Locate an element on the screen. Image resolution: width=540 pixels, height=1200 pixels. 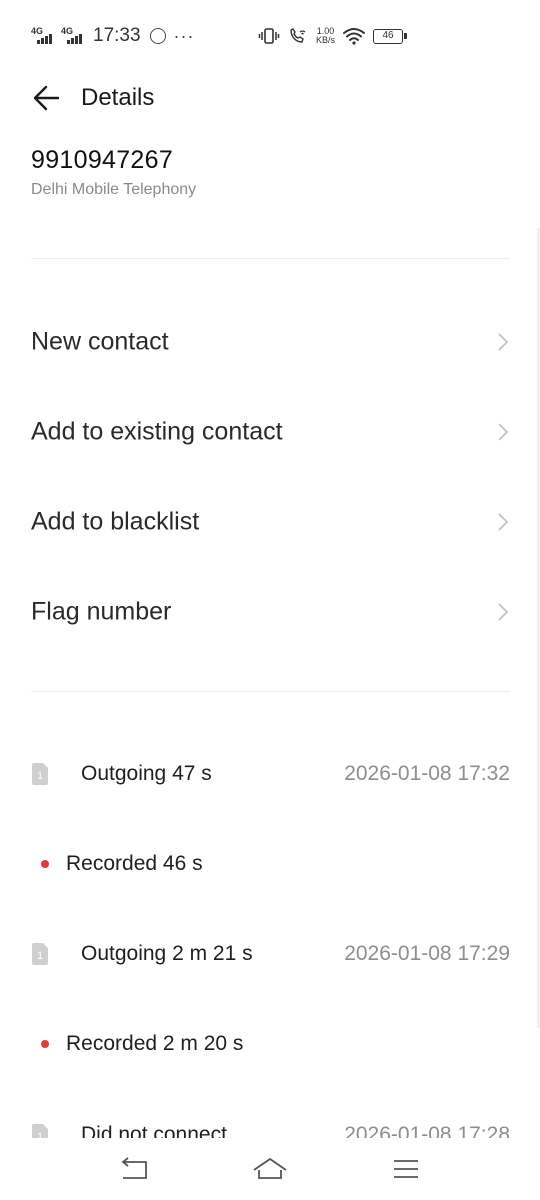
back-arrow-icon is located at coordinates (46, 98).